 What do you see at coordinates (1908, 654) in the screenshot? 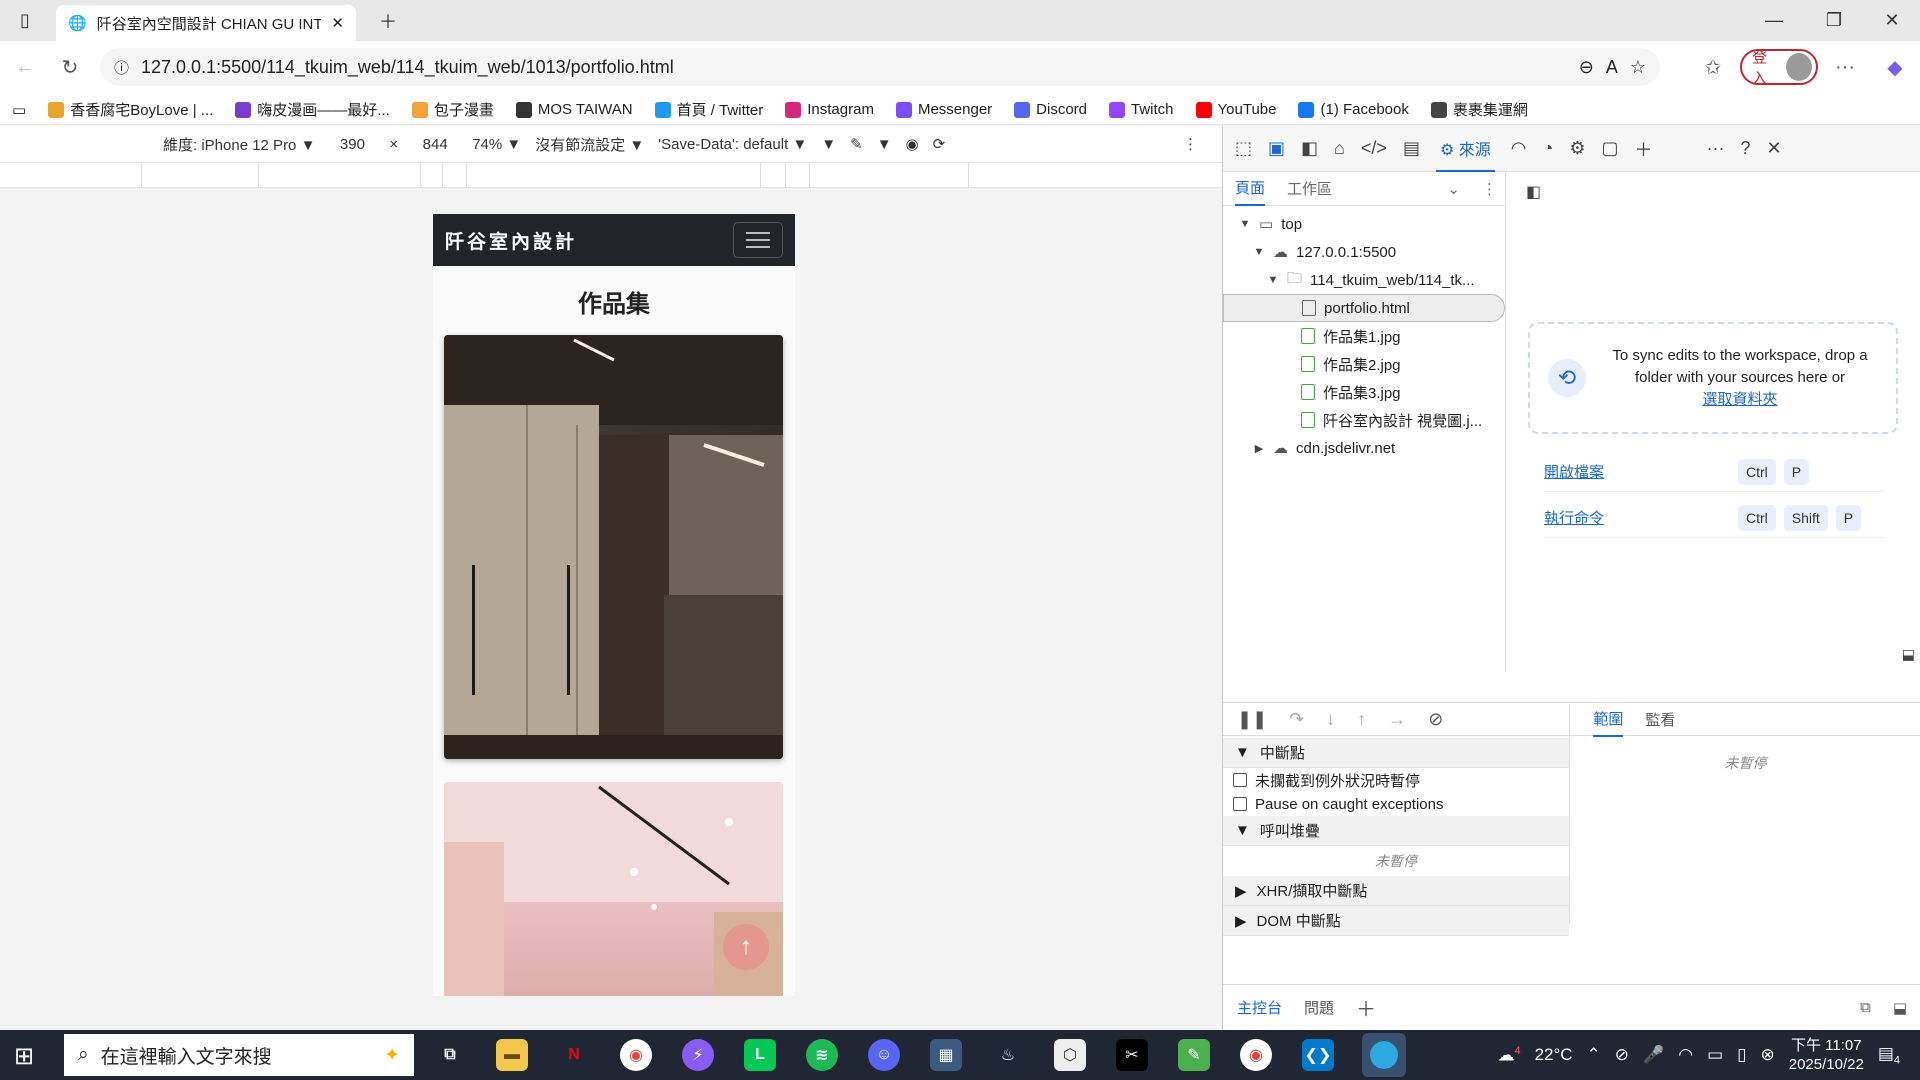
I see `drawer-toggle-icon: ⬓` at bounding box center [1908, 654].